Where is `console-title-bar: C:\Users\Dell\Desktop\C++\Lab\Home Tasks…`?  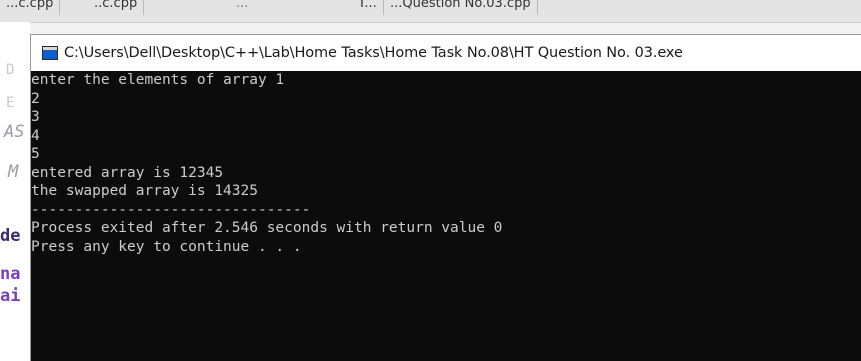
console-title-bar: C:\Users\Dell\Desktop\C++\Lab\Home Tasks… is located at coordinates (446, 53).